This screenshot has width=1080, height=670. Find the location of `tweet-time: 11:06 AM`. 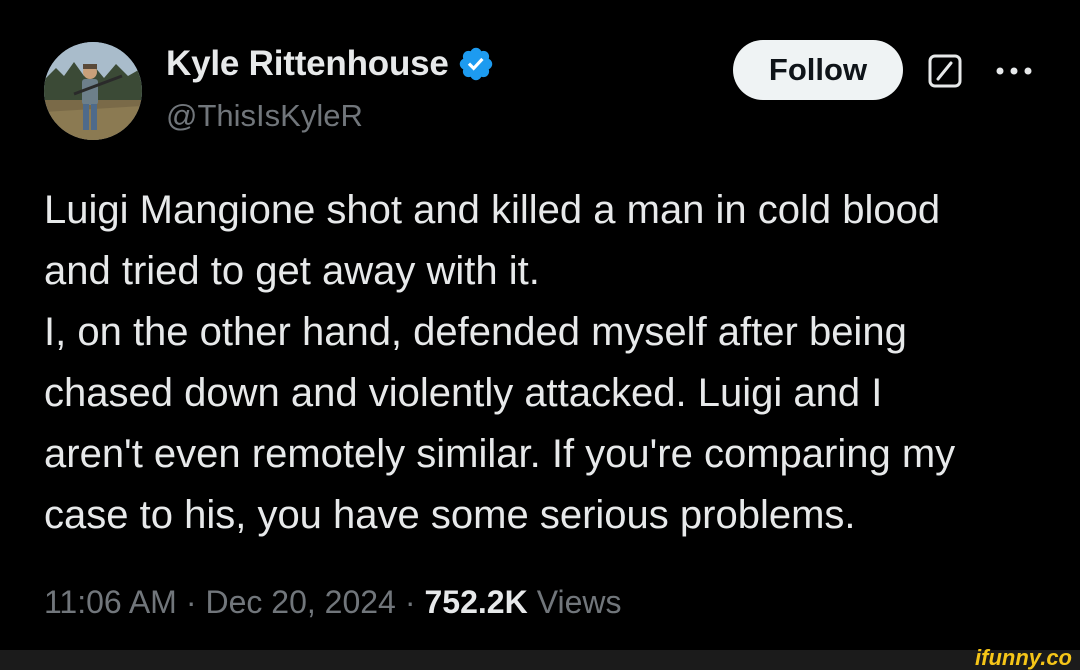

tweet-time: 11:06 AM is located at coordinates (110, 602).